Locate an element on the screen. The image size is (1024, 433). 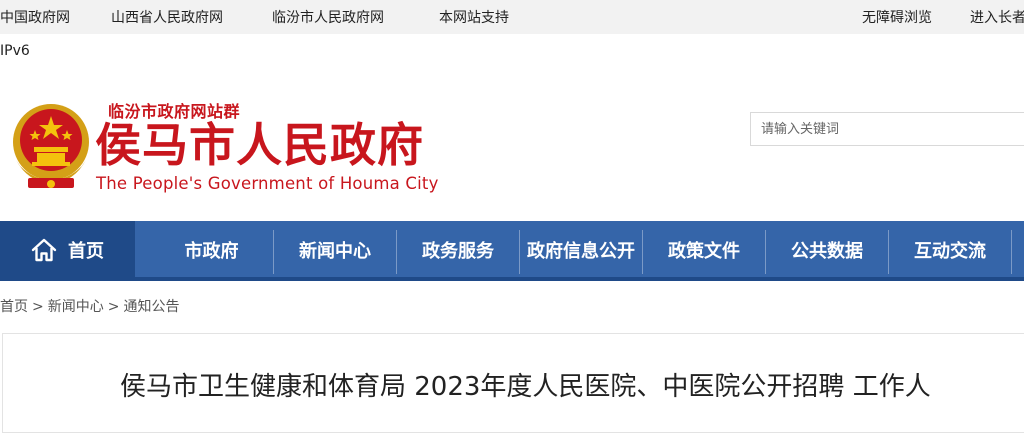
national-emblem-icon is located at coordinates (51, 146).